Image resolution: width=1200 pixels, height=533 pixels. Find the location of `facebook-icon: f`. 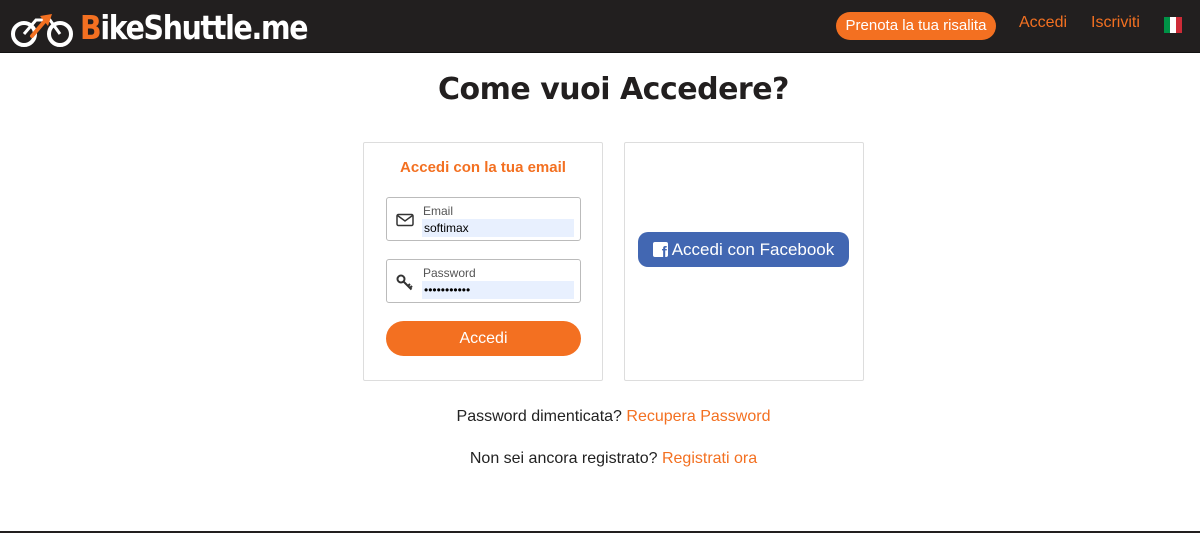

facebook-icon: f is located at coordinates (660, 249).